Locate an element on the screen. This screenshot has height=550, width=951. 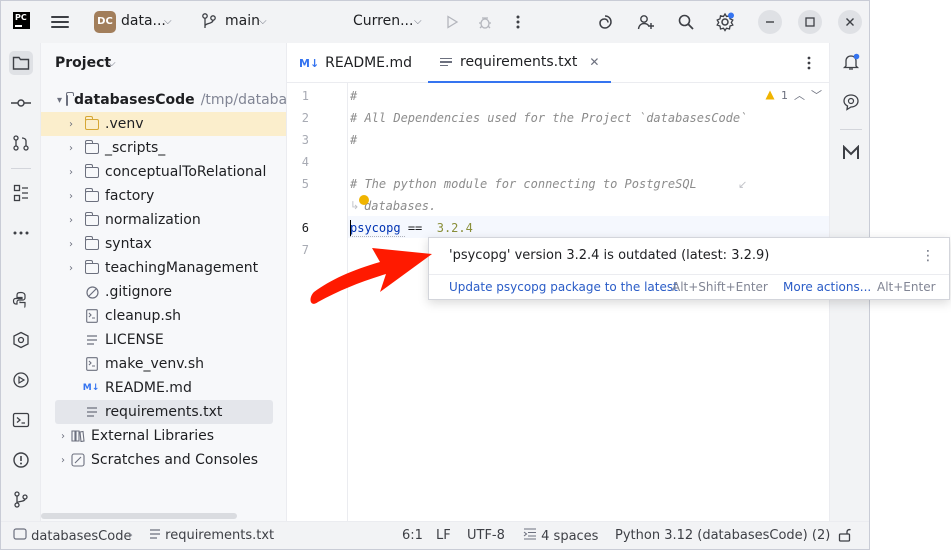
python-interpreter: Python 3.12 (databasesCode) (2) is located at coordinates (722, 535).